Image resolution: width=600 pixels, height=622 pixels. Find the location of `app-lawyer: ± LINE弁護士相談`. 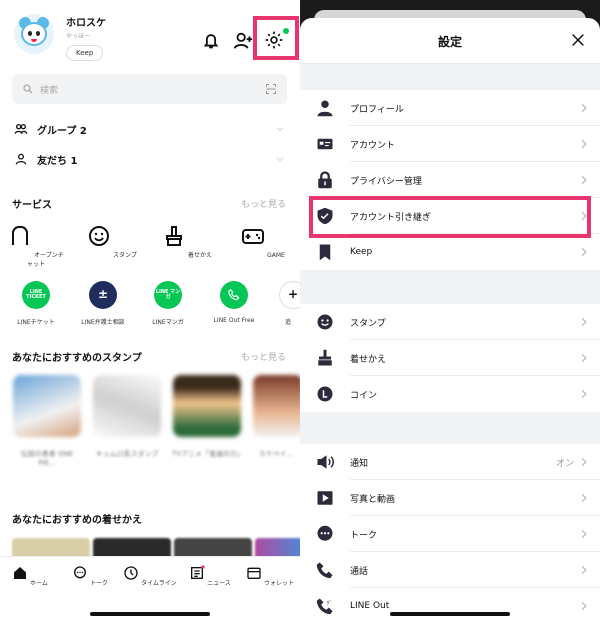

app-lawyer: ± LINE弁護士相談 is located at coordinates (103, 303).